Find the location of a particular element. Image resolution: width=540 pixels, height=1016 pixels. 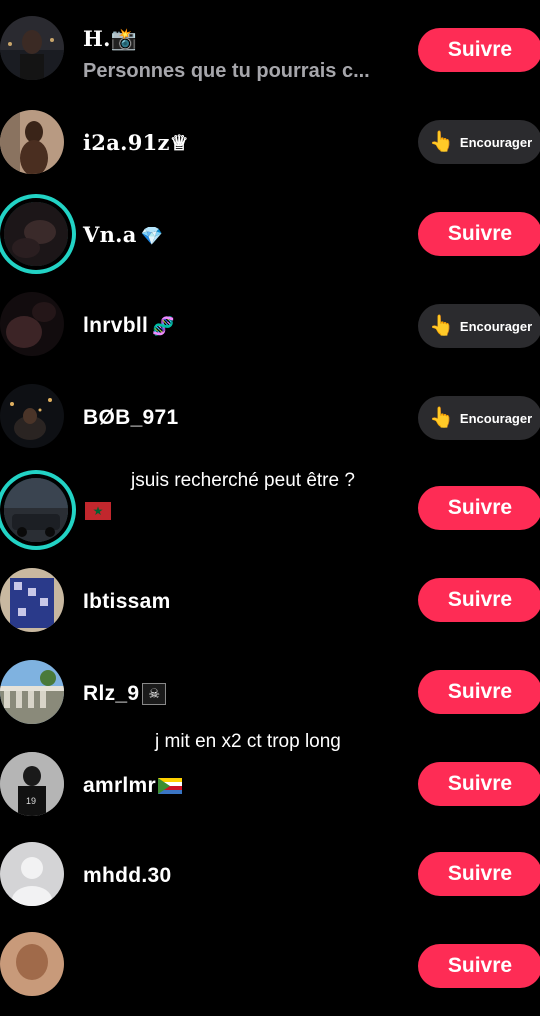

username: lnrvbll 🧬 is located at coordinates (129, 325).